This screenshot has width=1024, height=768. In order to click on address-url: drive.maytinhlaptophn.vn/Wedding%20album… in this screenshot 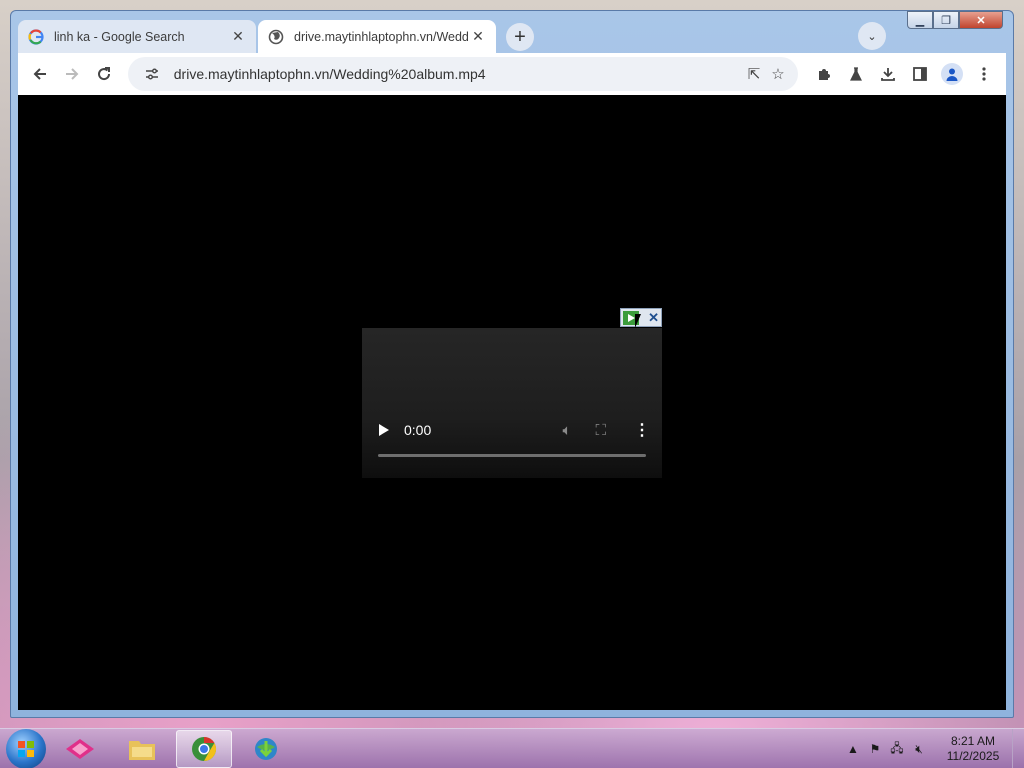, I will do `click(329, 74)`.